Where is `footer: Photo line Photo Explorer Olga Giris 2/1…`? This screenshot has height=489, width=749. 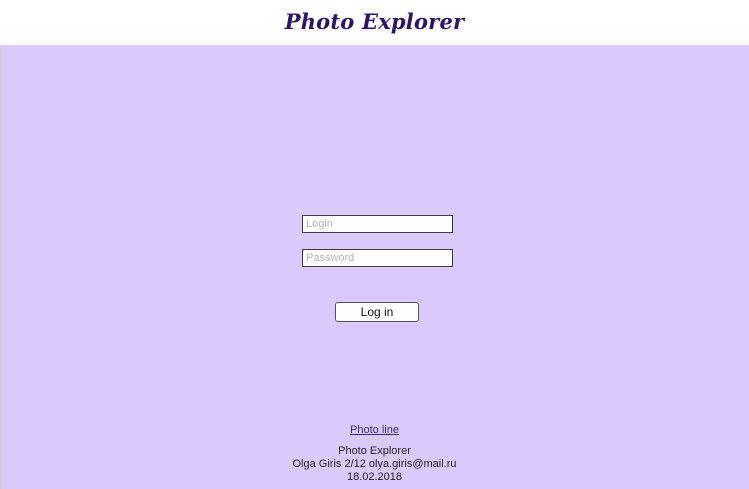
footer: Photo line Photo Explorer Olga Giris 2/1… is located at coordinates (374, 453).